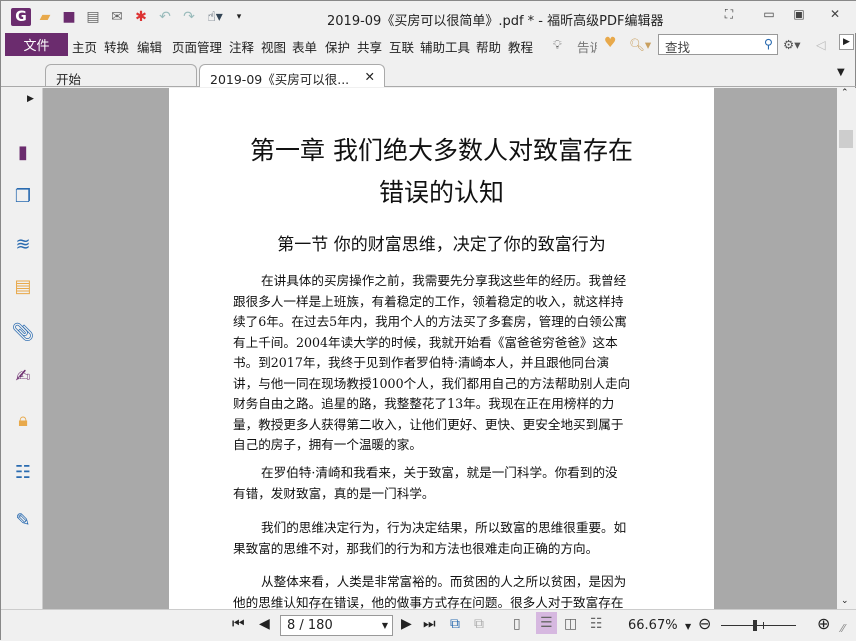  I want to click on vertical-scrollbar: ⌃ ⌄, so click(846, 348).